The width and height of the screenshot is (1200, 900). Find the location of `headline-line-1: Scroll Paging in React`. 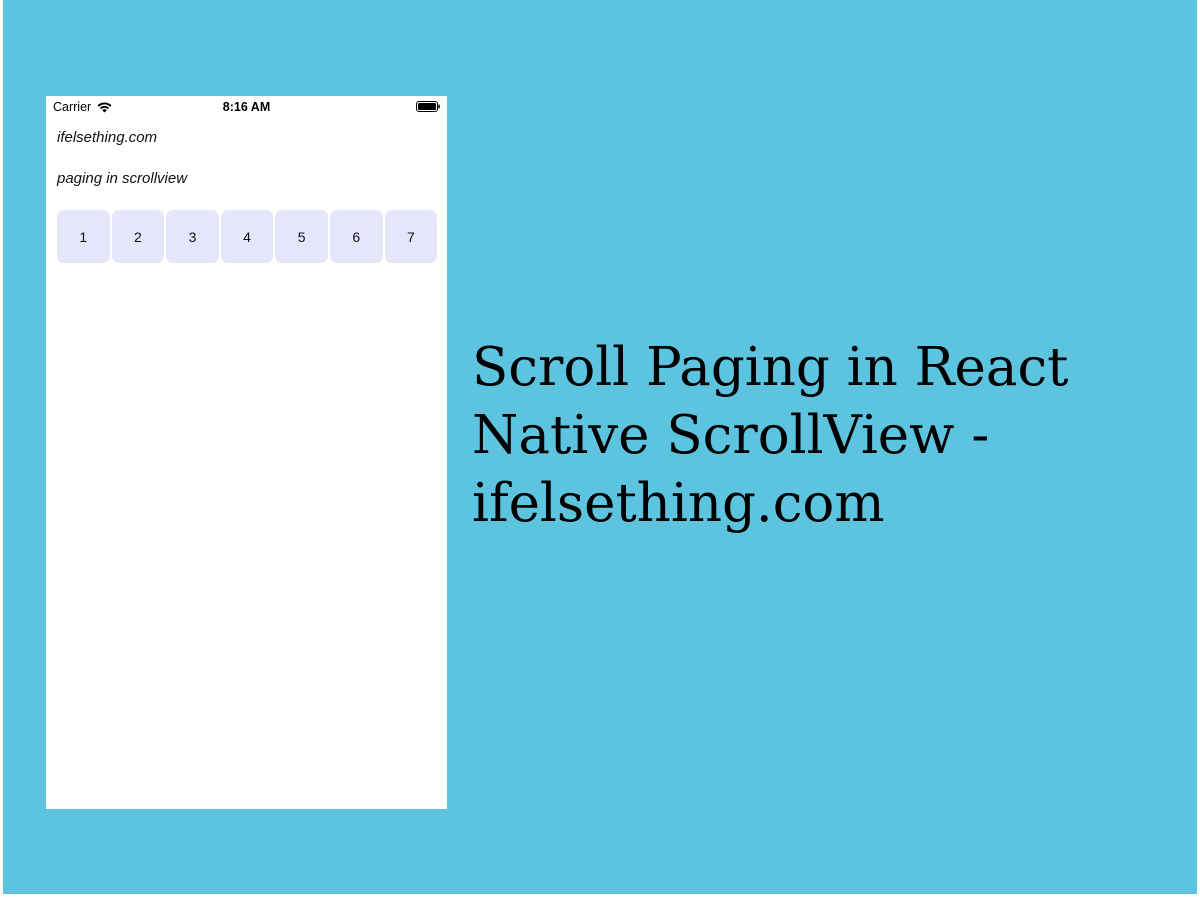

headline-line-1: Scroll Paging in React is located at coordinates (770, 367).